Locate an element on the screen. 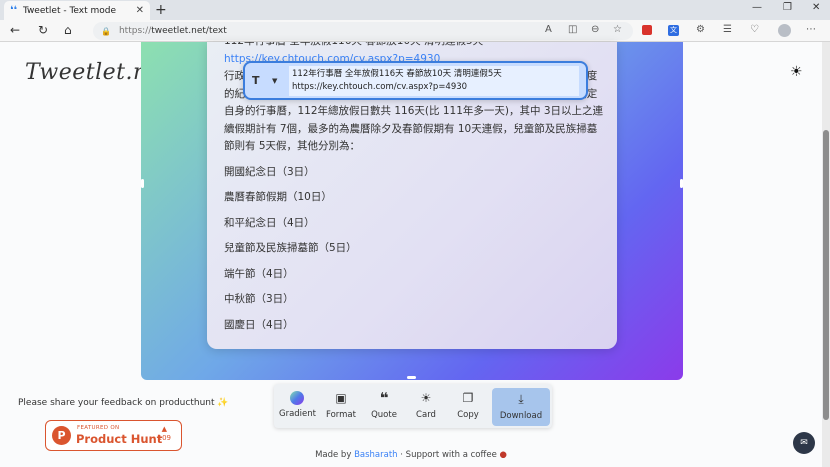  holiday-item: 農曆春節假期（10日） is located at coordinates (278, 197).